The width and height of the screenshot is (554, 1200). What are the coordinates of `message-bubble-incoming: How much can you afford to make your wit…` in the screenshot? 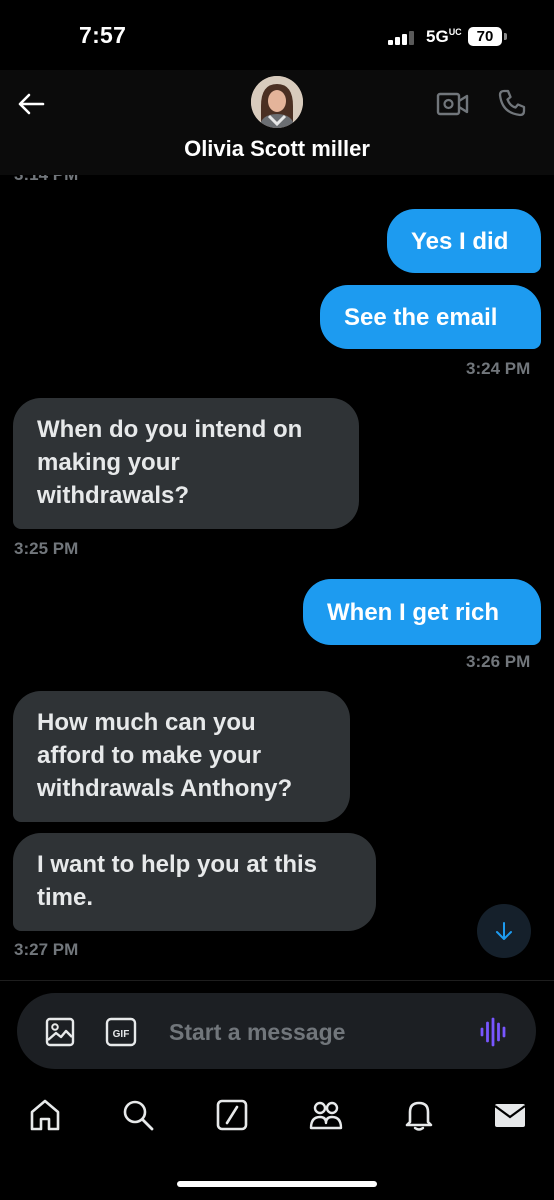 It's located at (181, 756).